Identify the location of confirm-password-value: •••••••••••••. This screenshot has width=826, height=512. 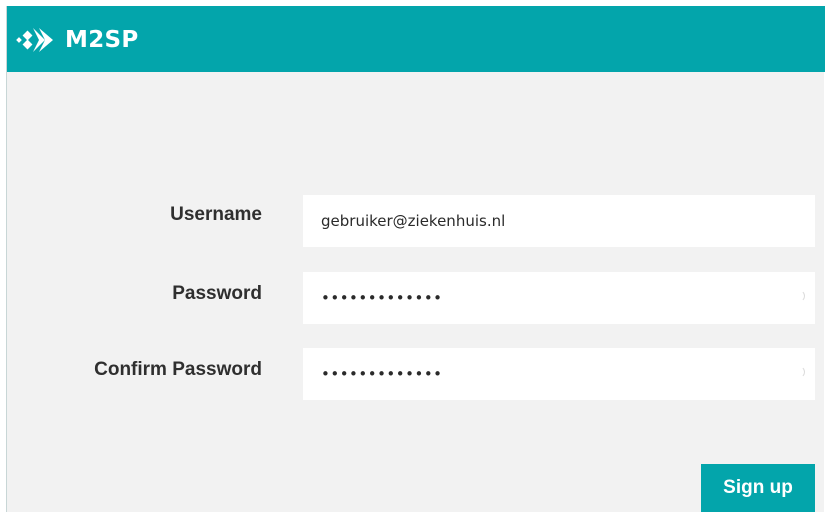
(382, 374).